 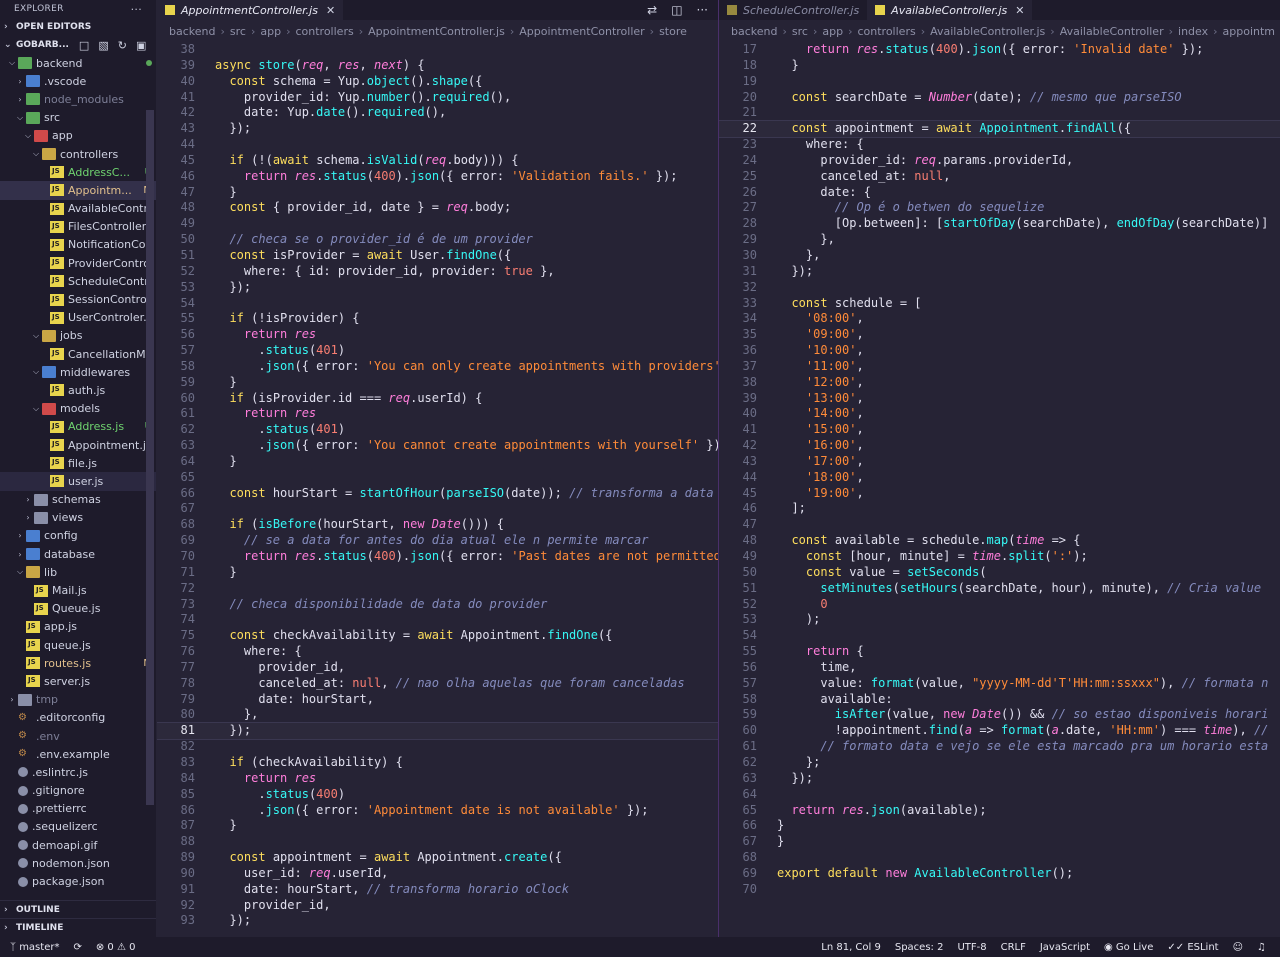 I want to click on feedback-icon: ☺, so click(x=1238, y=947).